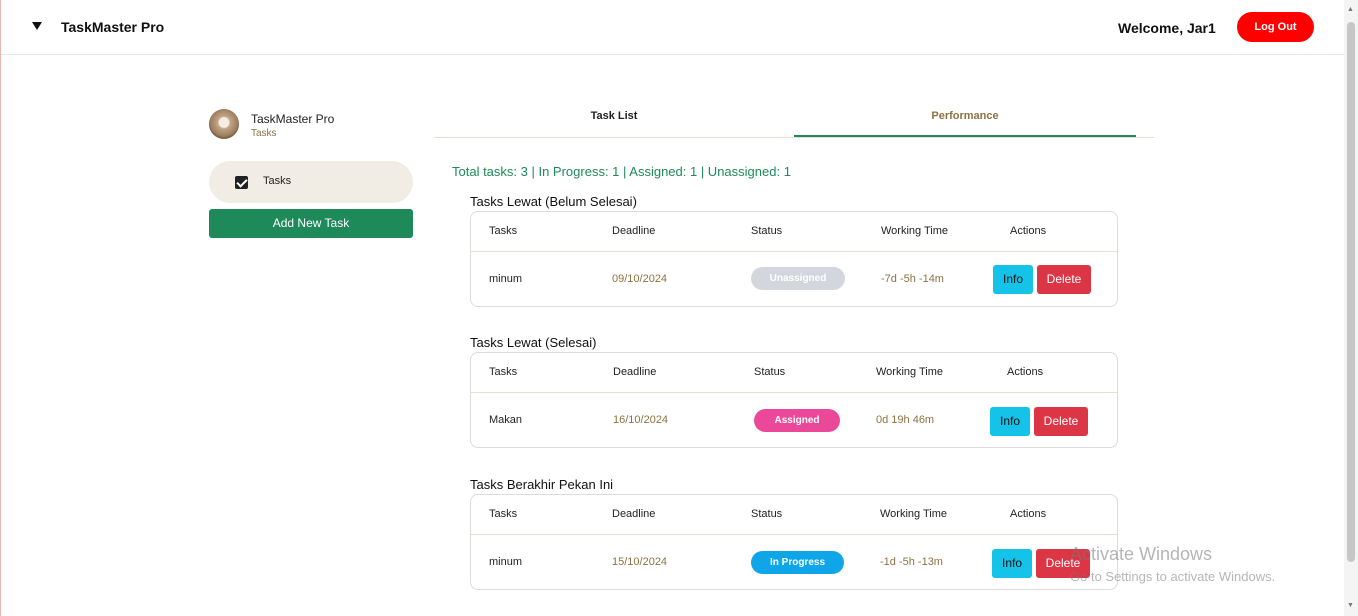 Image resolution: width=1358 pixels, height=616 pixels. Describe the element at coordinates (673, 27) in the screenshot. I see `top-header: TaskMaster Pro Welcome, Jar1 Log Out` at that location.